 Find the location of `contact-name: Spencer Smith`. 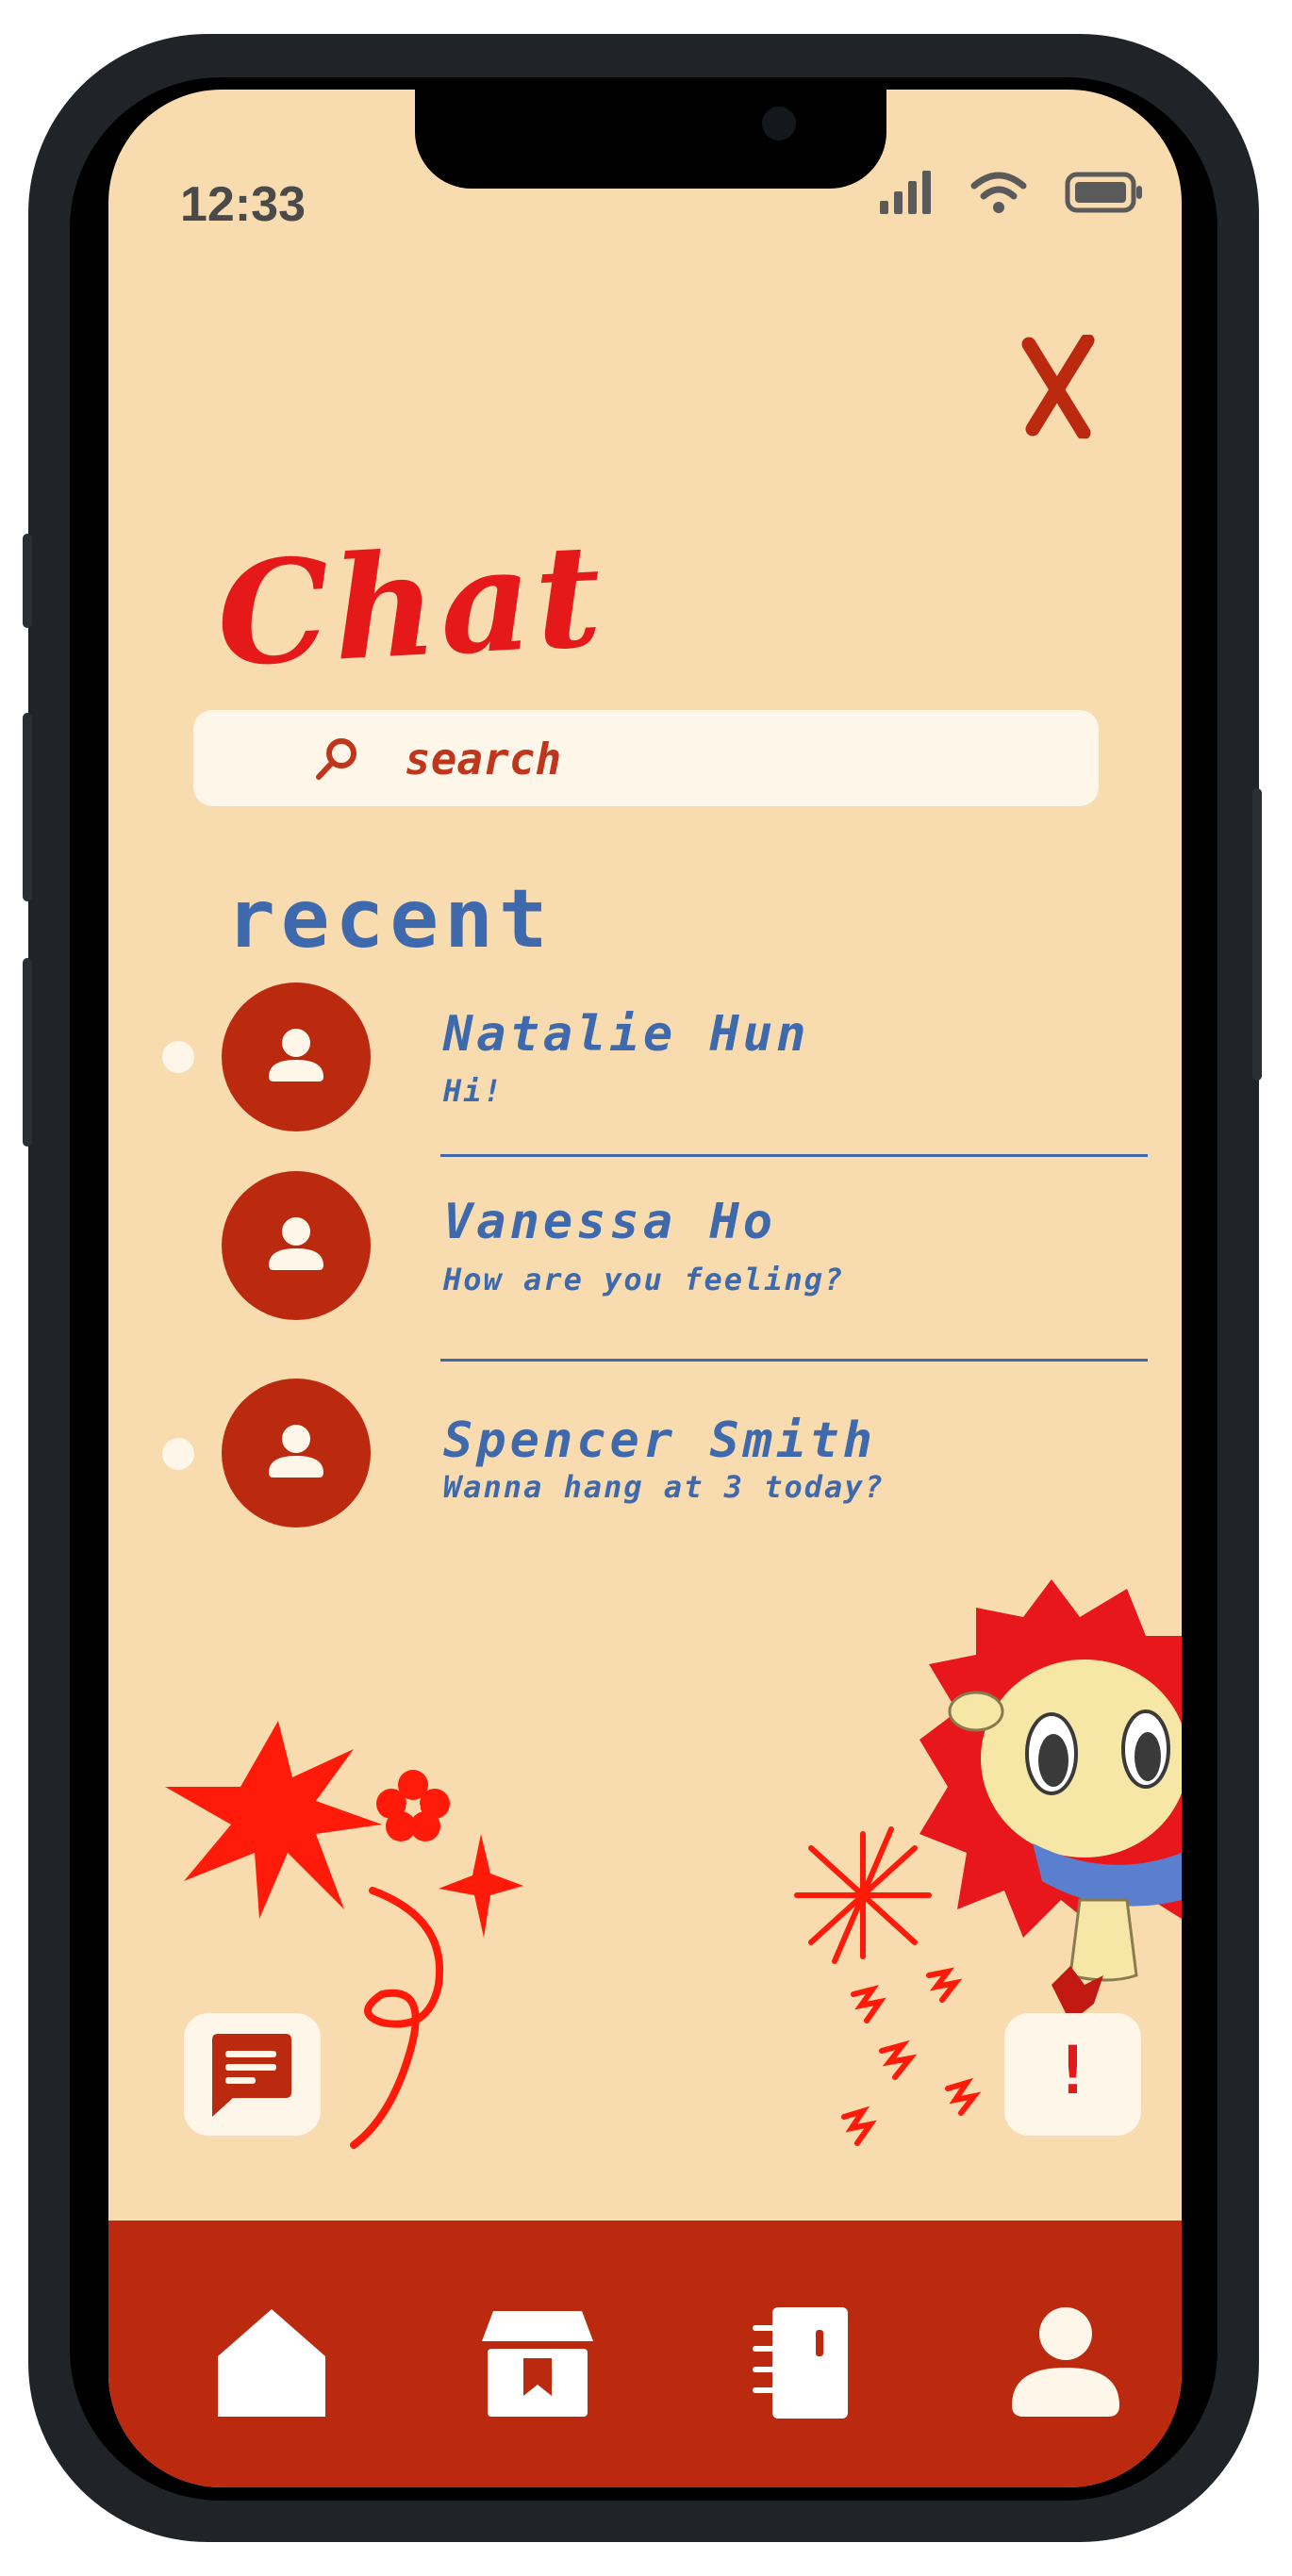

contact-name: Spencer Smith is located at coordinates (659, 1440).